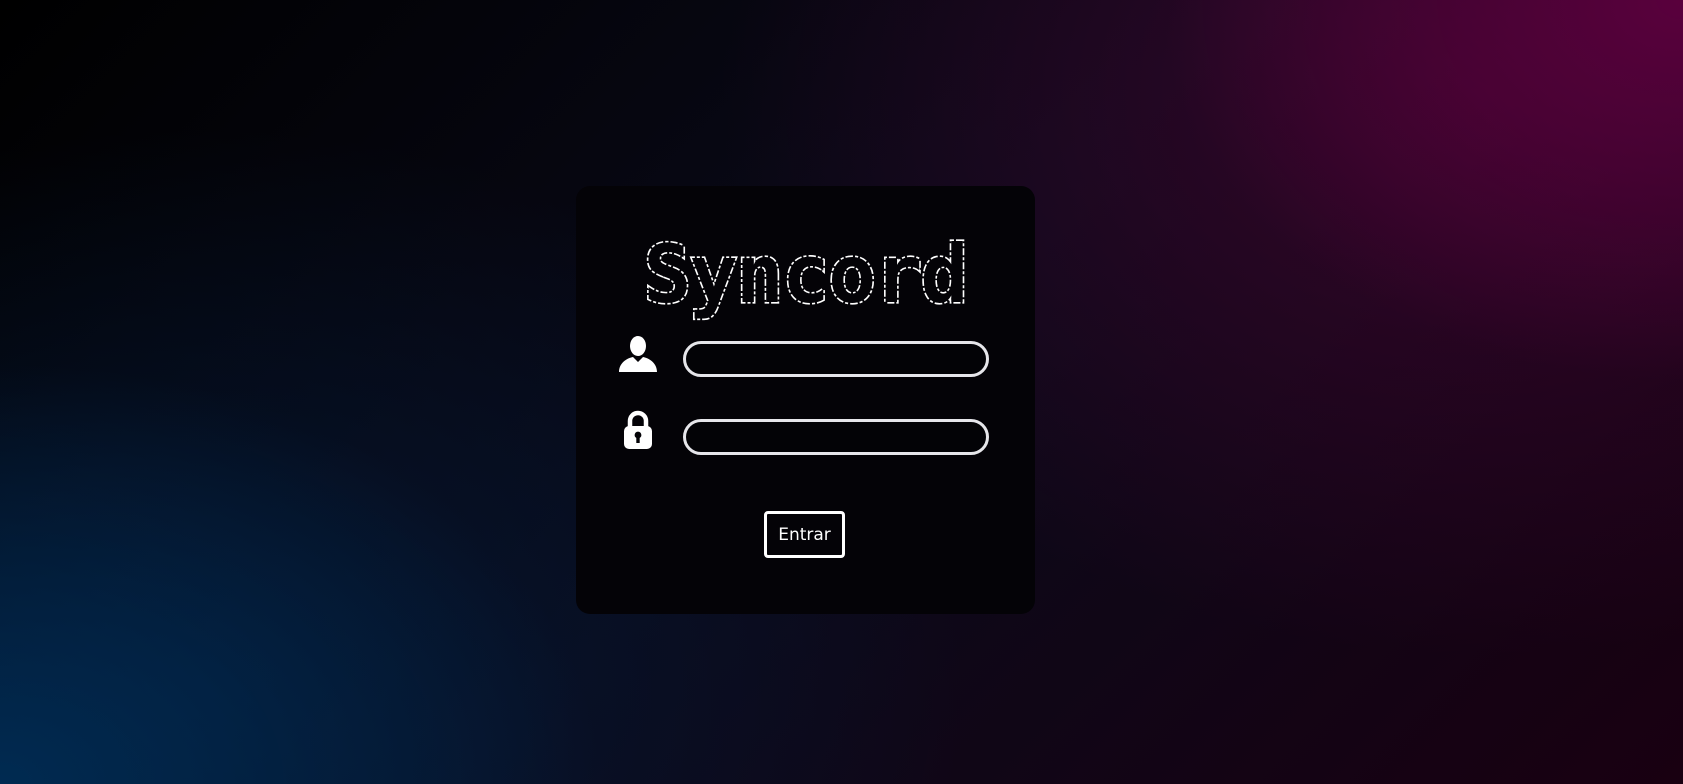 The width and height of the screenshot is (1683, 784). I want to click on password-input, so click(836, 437).